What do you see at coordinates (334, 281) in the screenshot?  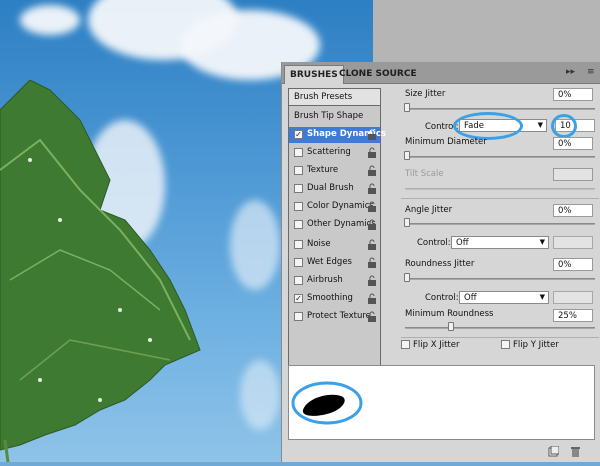 I see `option-airbrush: Airbrush` at bounding box center [334, 281].